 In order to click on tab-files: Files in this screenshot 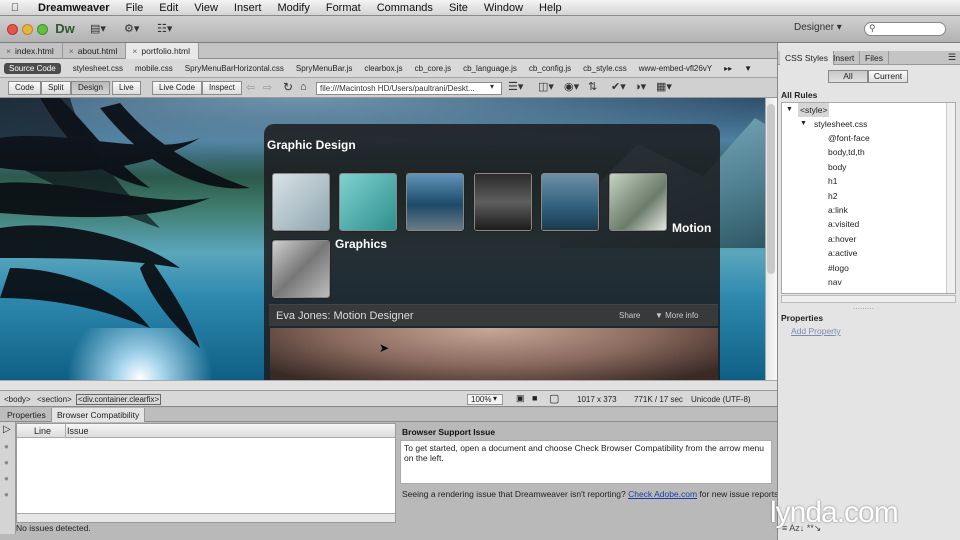, I will do `click(874, 58)`.